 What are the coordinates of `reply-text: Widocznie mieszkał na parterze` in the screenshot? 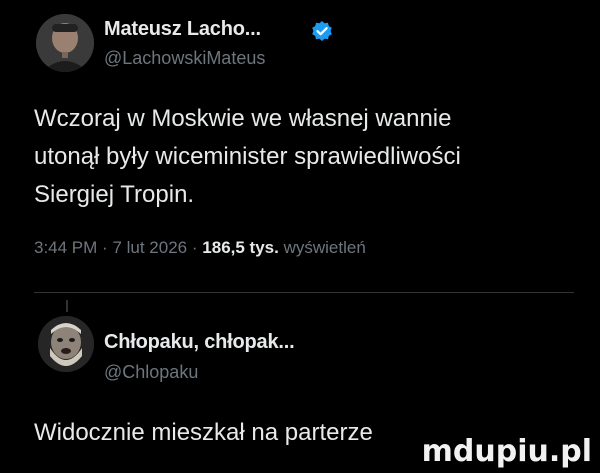 It's located at (203, 432).